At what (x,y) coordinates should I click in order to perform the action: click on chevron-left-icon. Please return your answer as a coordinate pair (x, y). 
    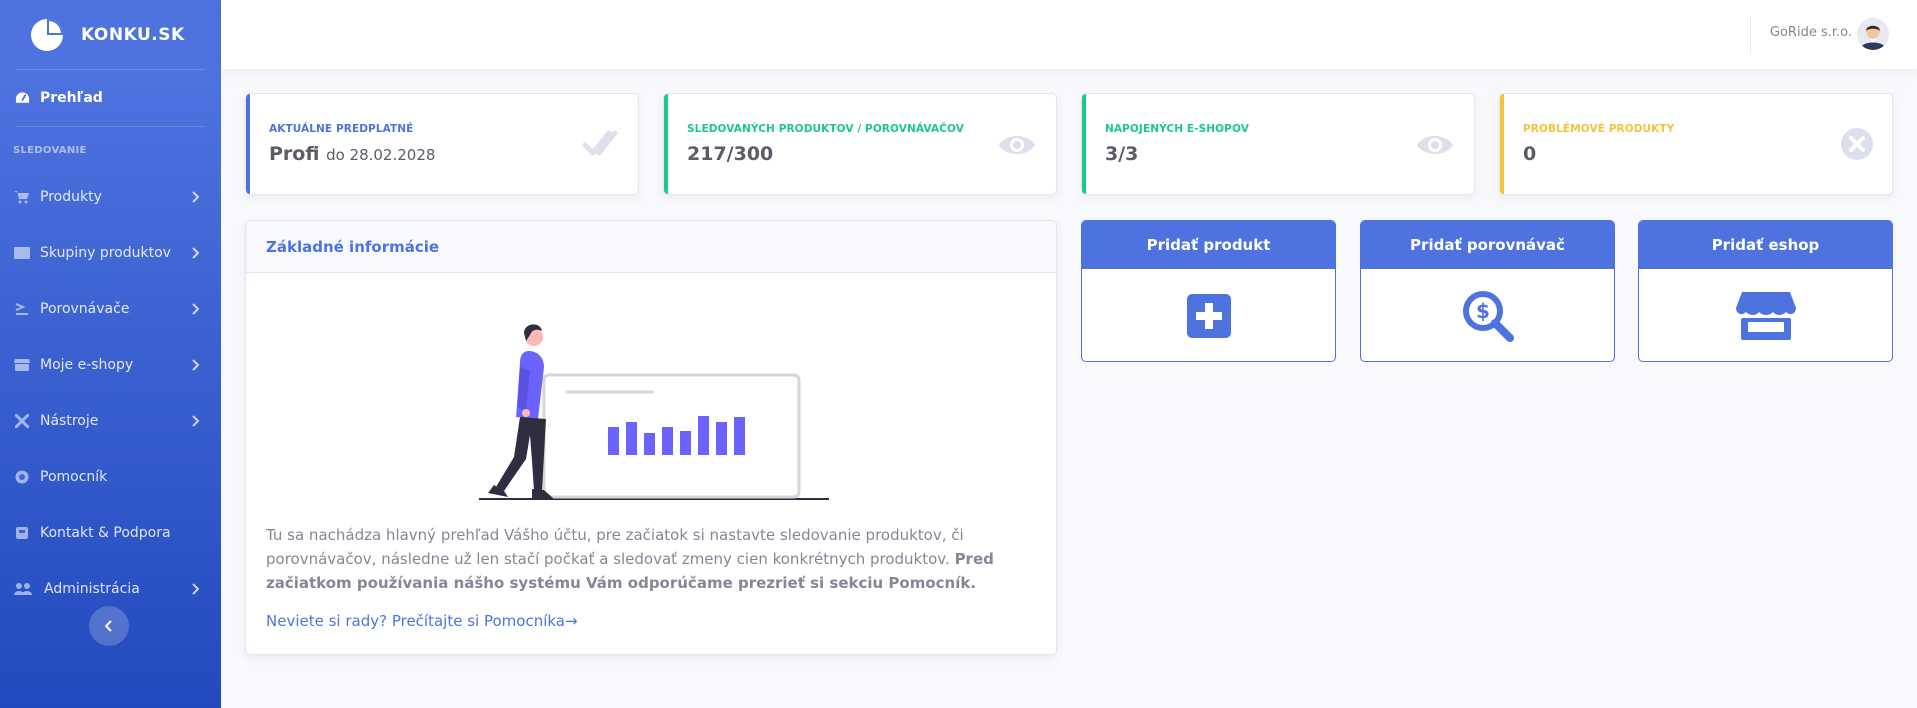
    Looking at the image, I should click on (108, 626).